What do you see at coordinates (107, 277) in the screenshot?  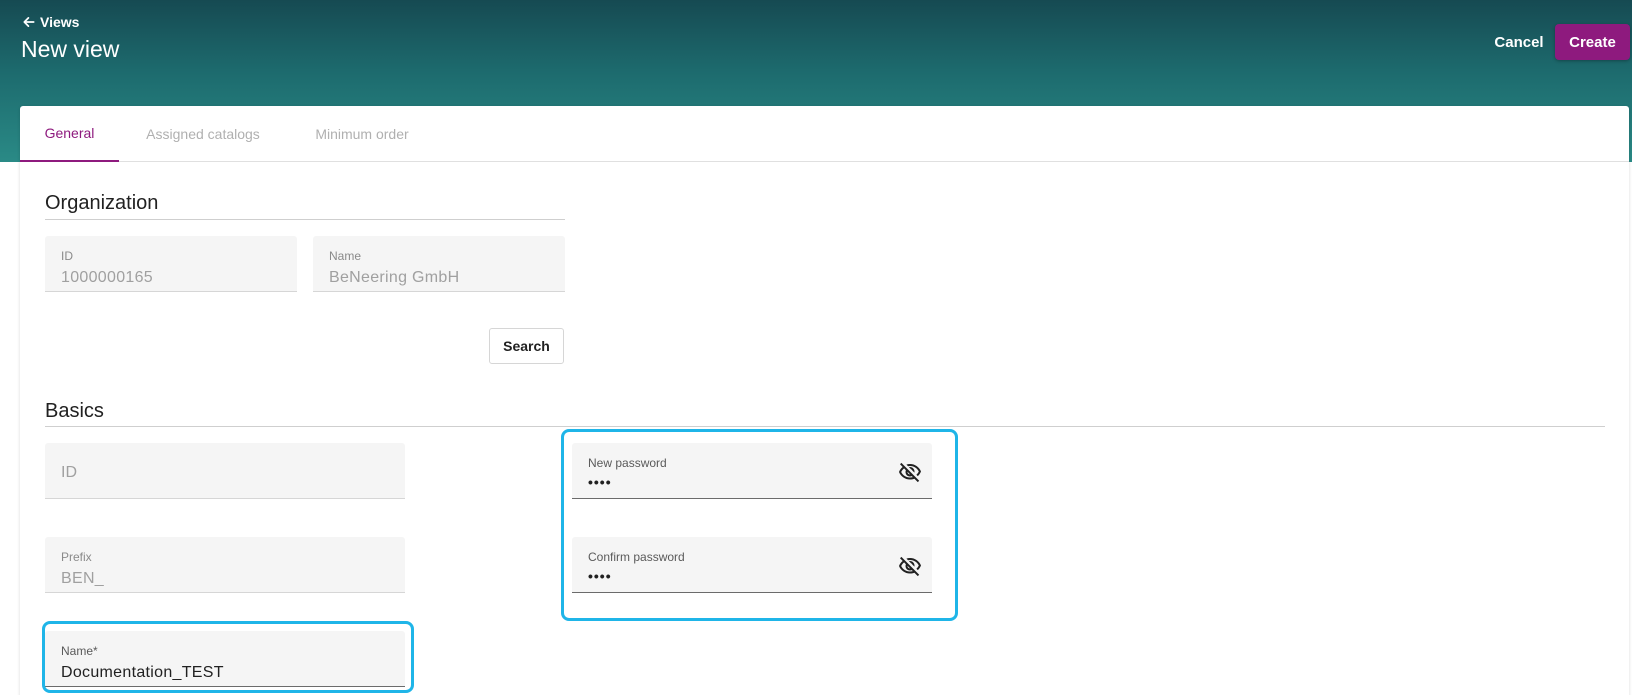 I see `organization-id-value: 1000000165` at bounding box center [107, 277].